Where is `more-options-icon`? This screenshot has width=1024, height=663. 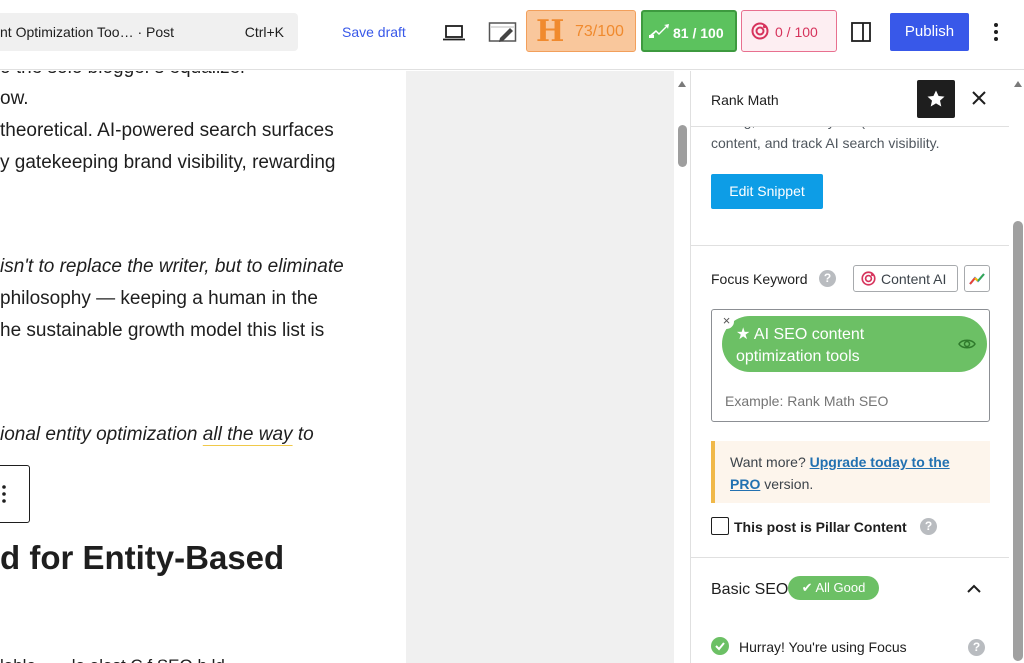 more-options-icon is located at coordinates (996, 32).